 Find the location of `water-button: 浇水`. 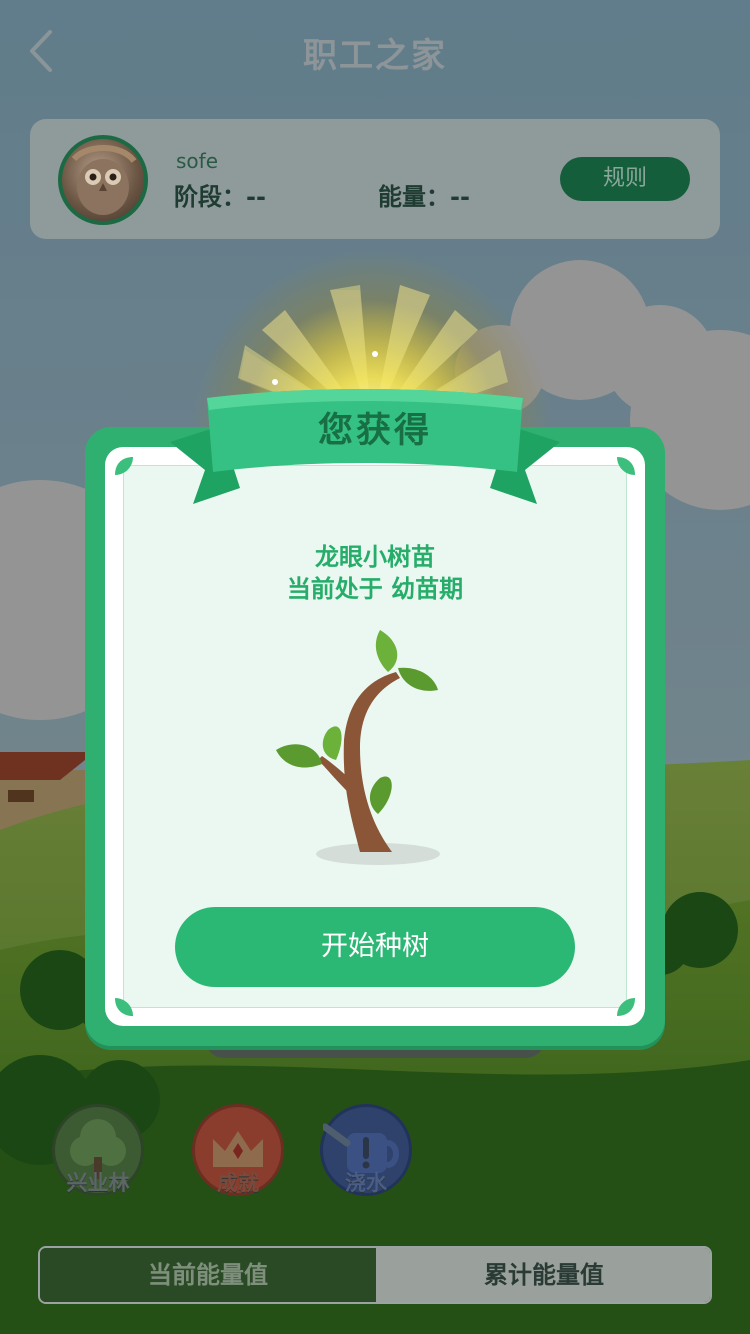

water-button: 浇水 is located at coordinates (366, 1150).